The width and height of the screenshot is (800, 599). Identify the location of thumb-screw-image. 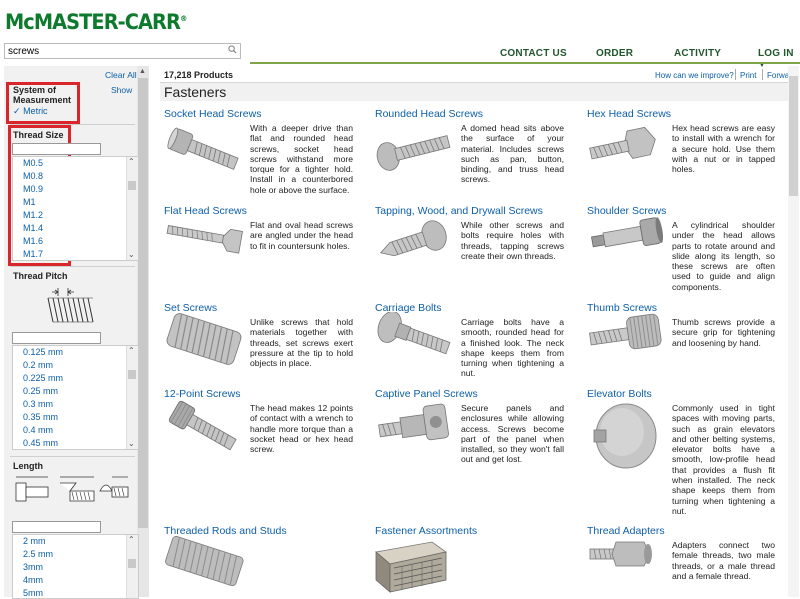
(626, 334).